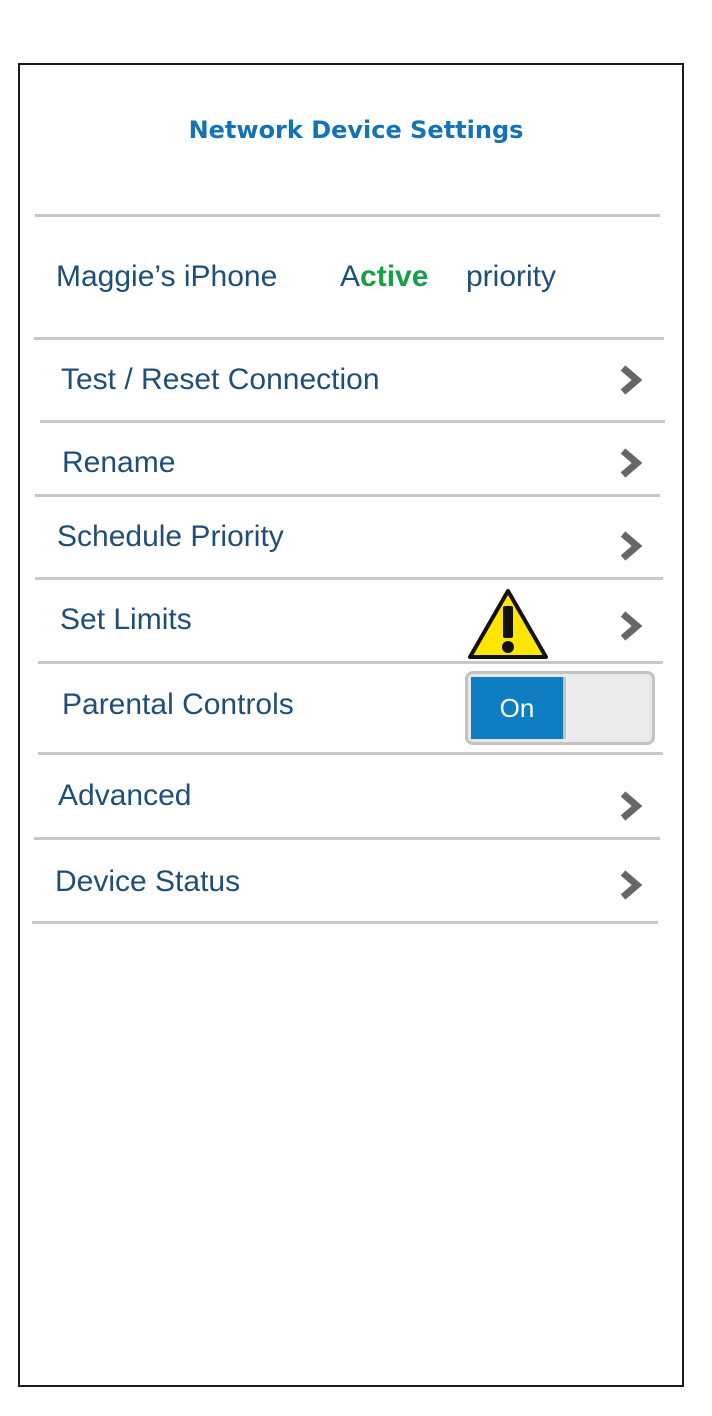 The height and width of the screenshot is (1416, 712). I want to click on menu-item-label: Parental Controls, so click(178, 704).